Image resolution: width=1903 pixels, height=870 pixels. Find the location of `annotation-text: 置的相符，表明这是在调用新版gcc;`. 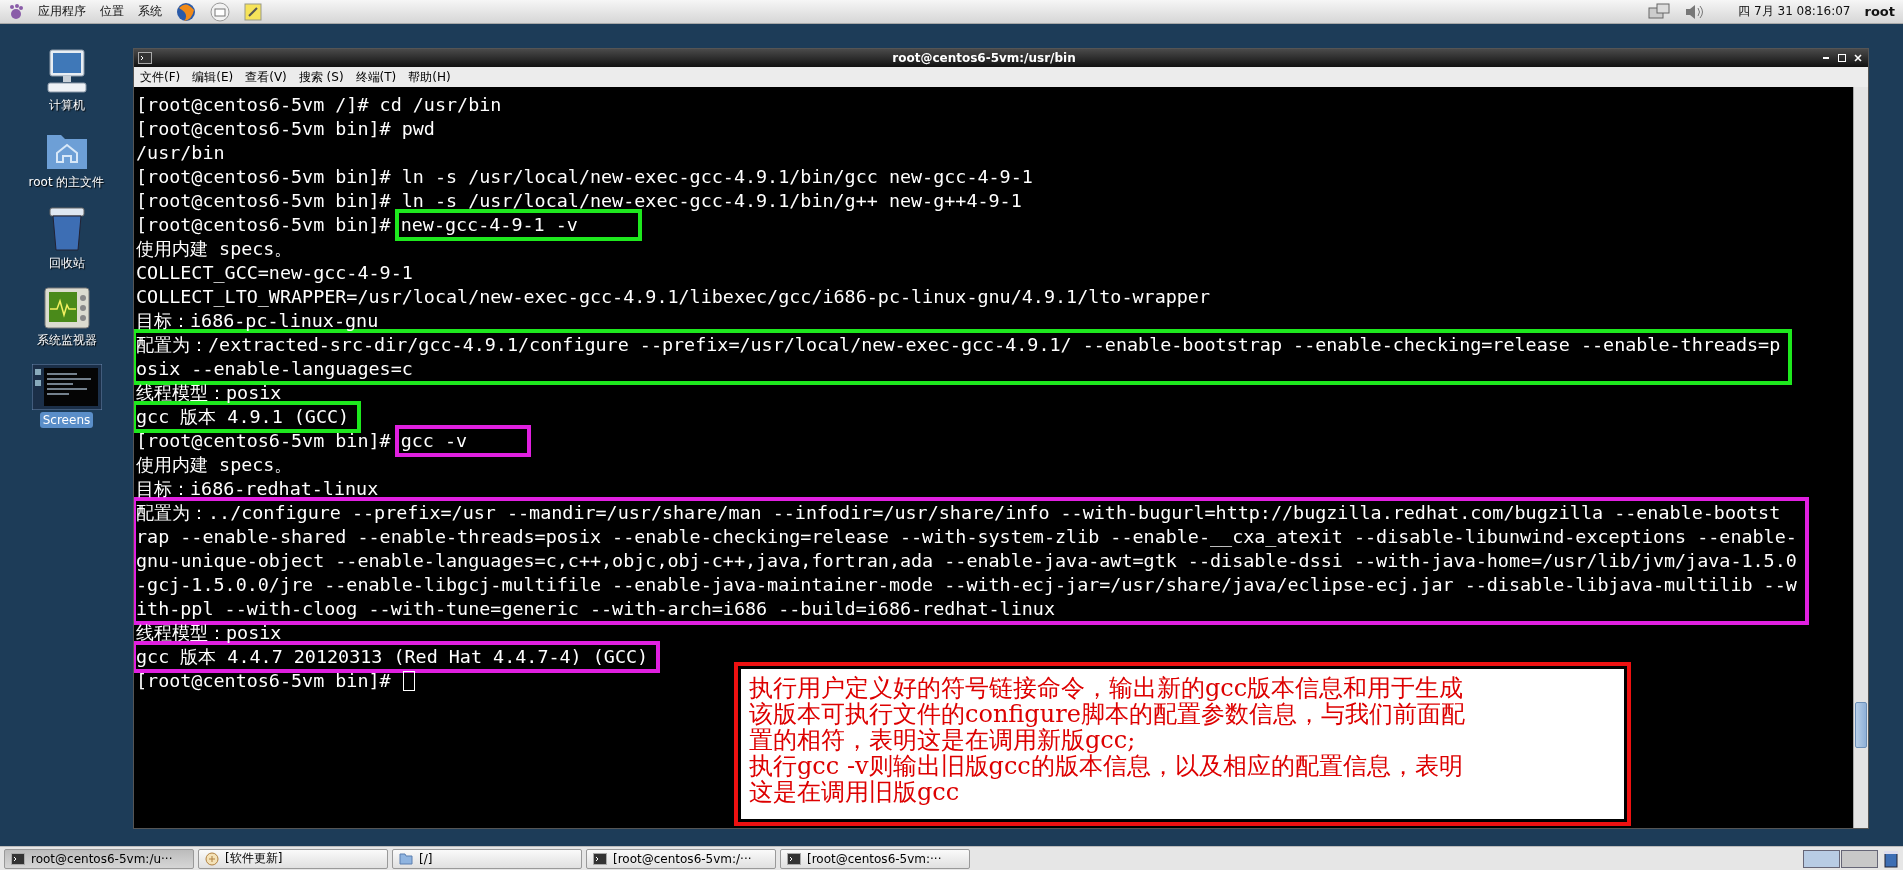

annotation-text: 置的相符，表明这是在调用新版gcc; is located at coordinates (943, 740).